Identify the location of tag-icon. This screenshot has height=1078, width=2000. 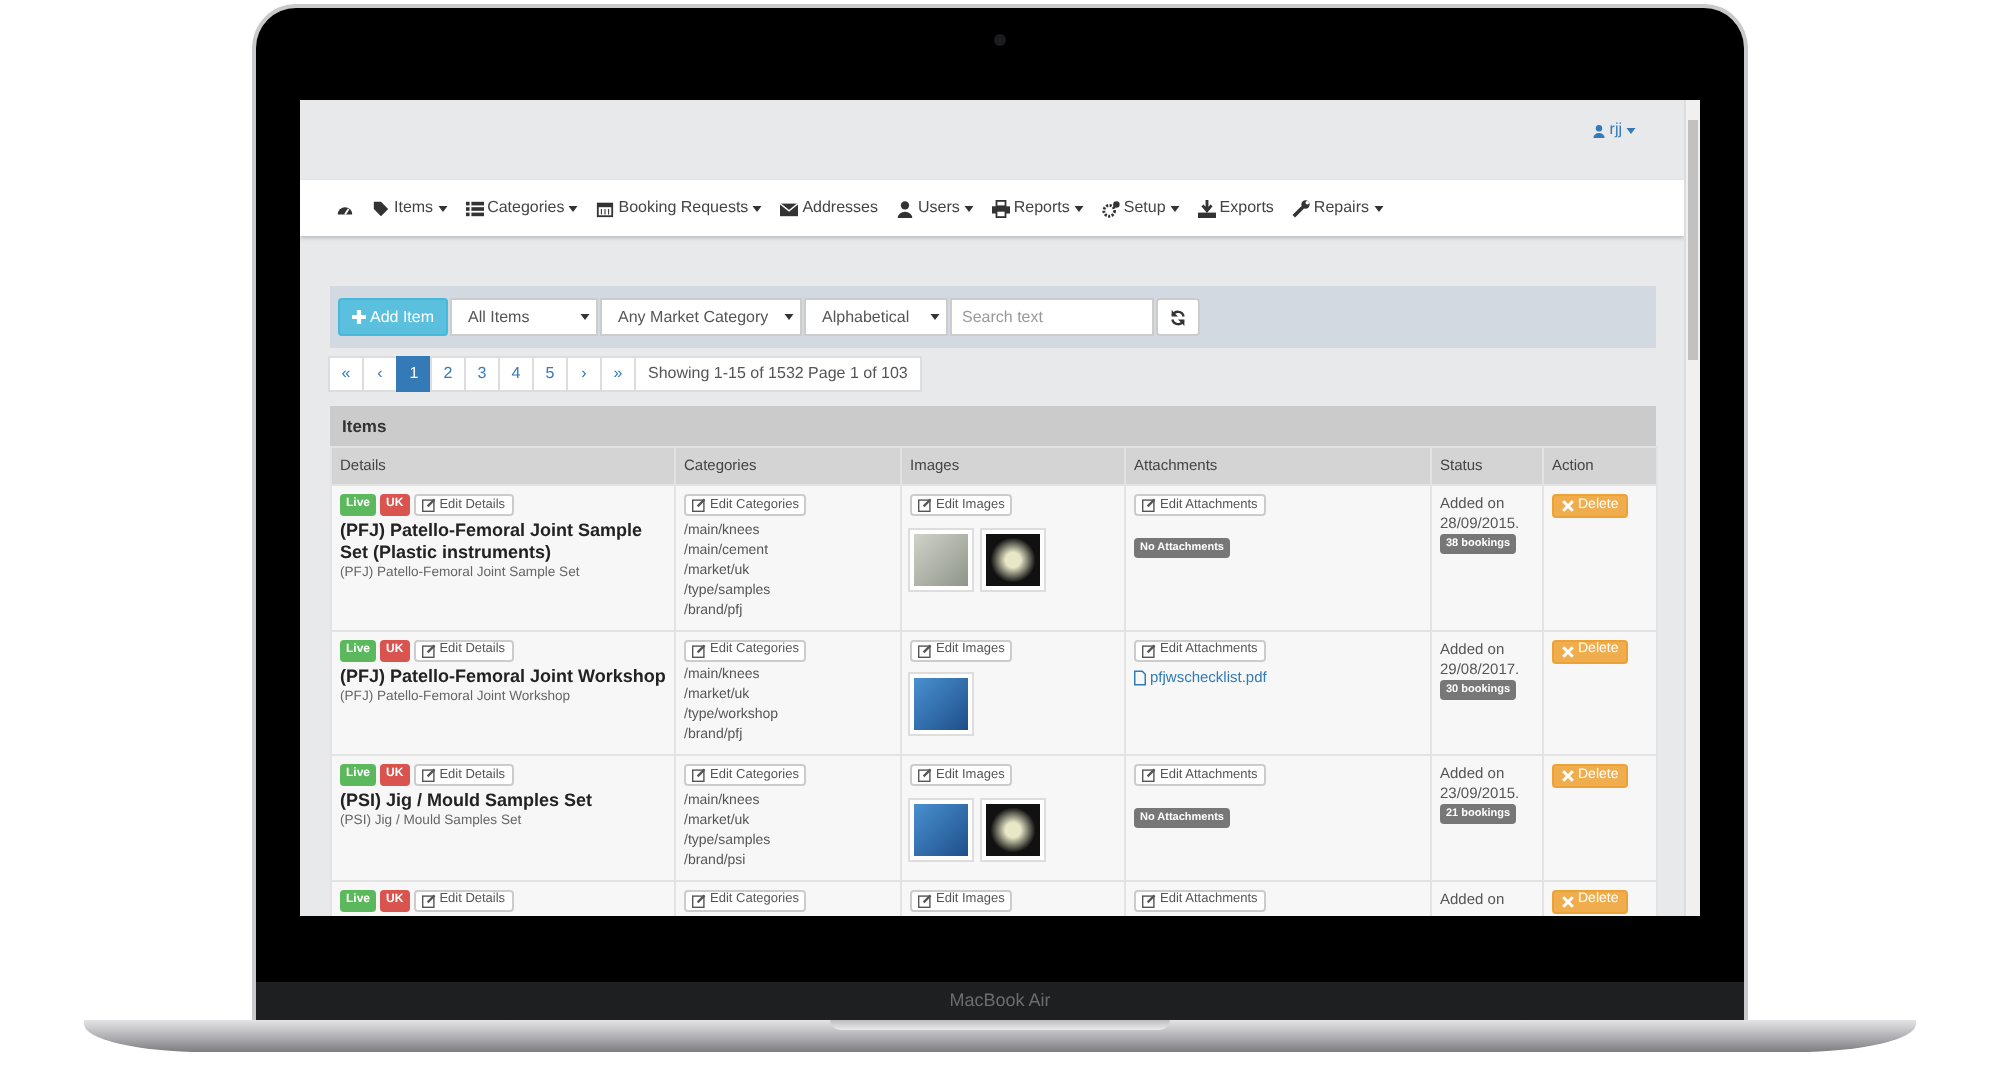
(381, 208).